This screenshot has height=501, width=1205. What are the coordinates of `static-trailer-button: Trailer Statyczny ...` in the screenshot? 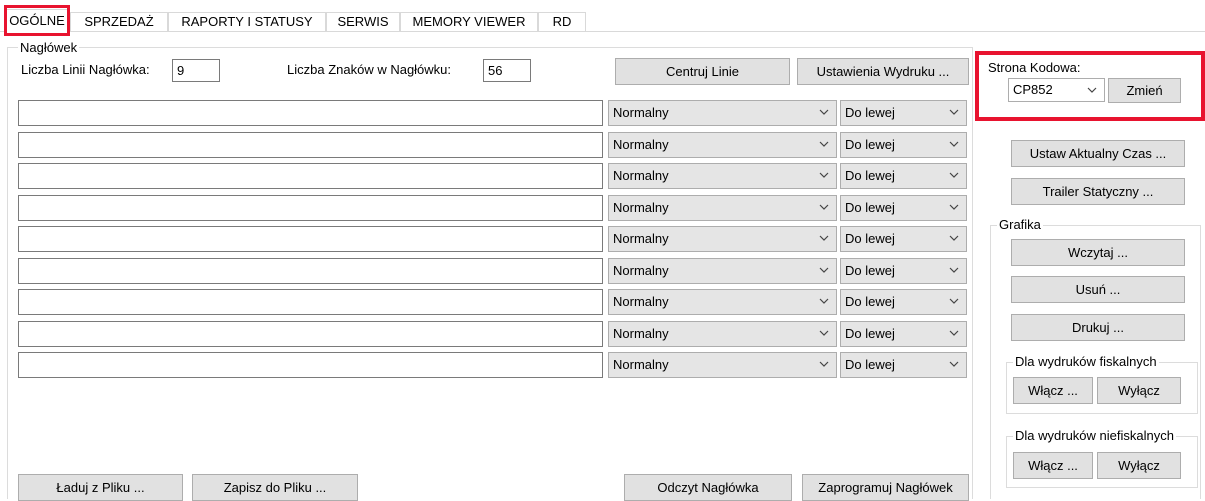 It's located at (1098, 191).